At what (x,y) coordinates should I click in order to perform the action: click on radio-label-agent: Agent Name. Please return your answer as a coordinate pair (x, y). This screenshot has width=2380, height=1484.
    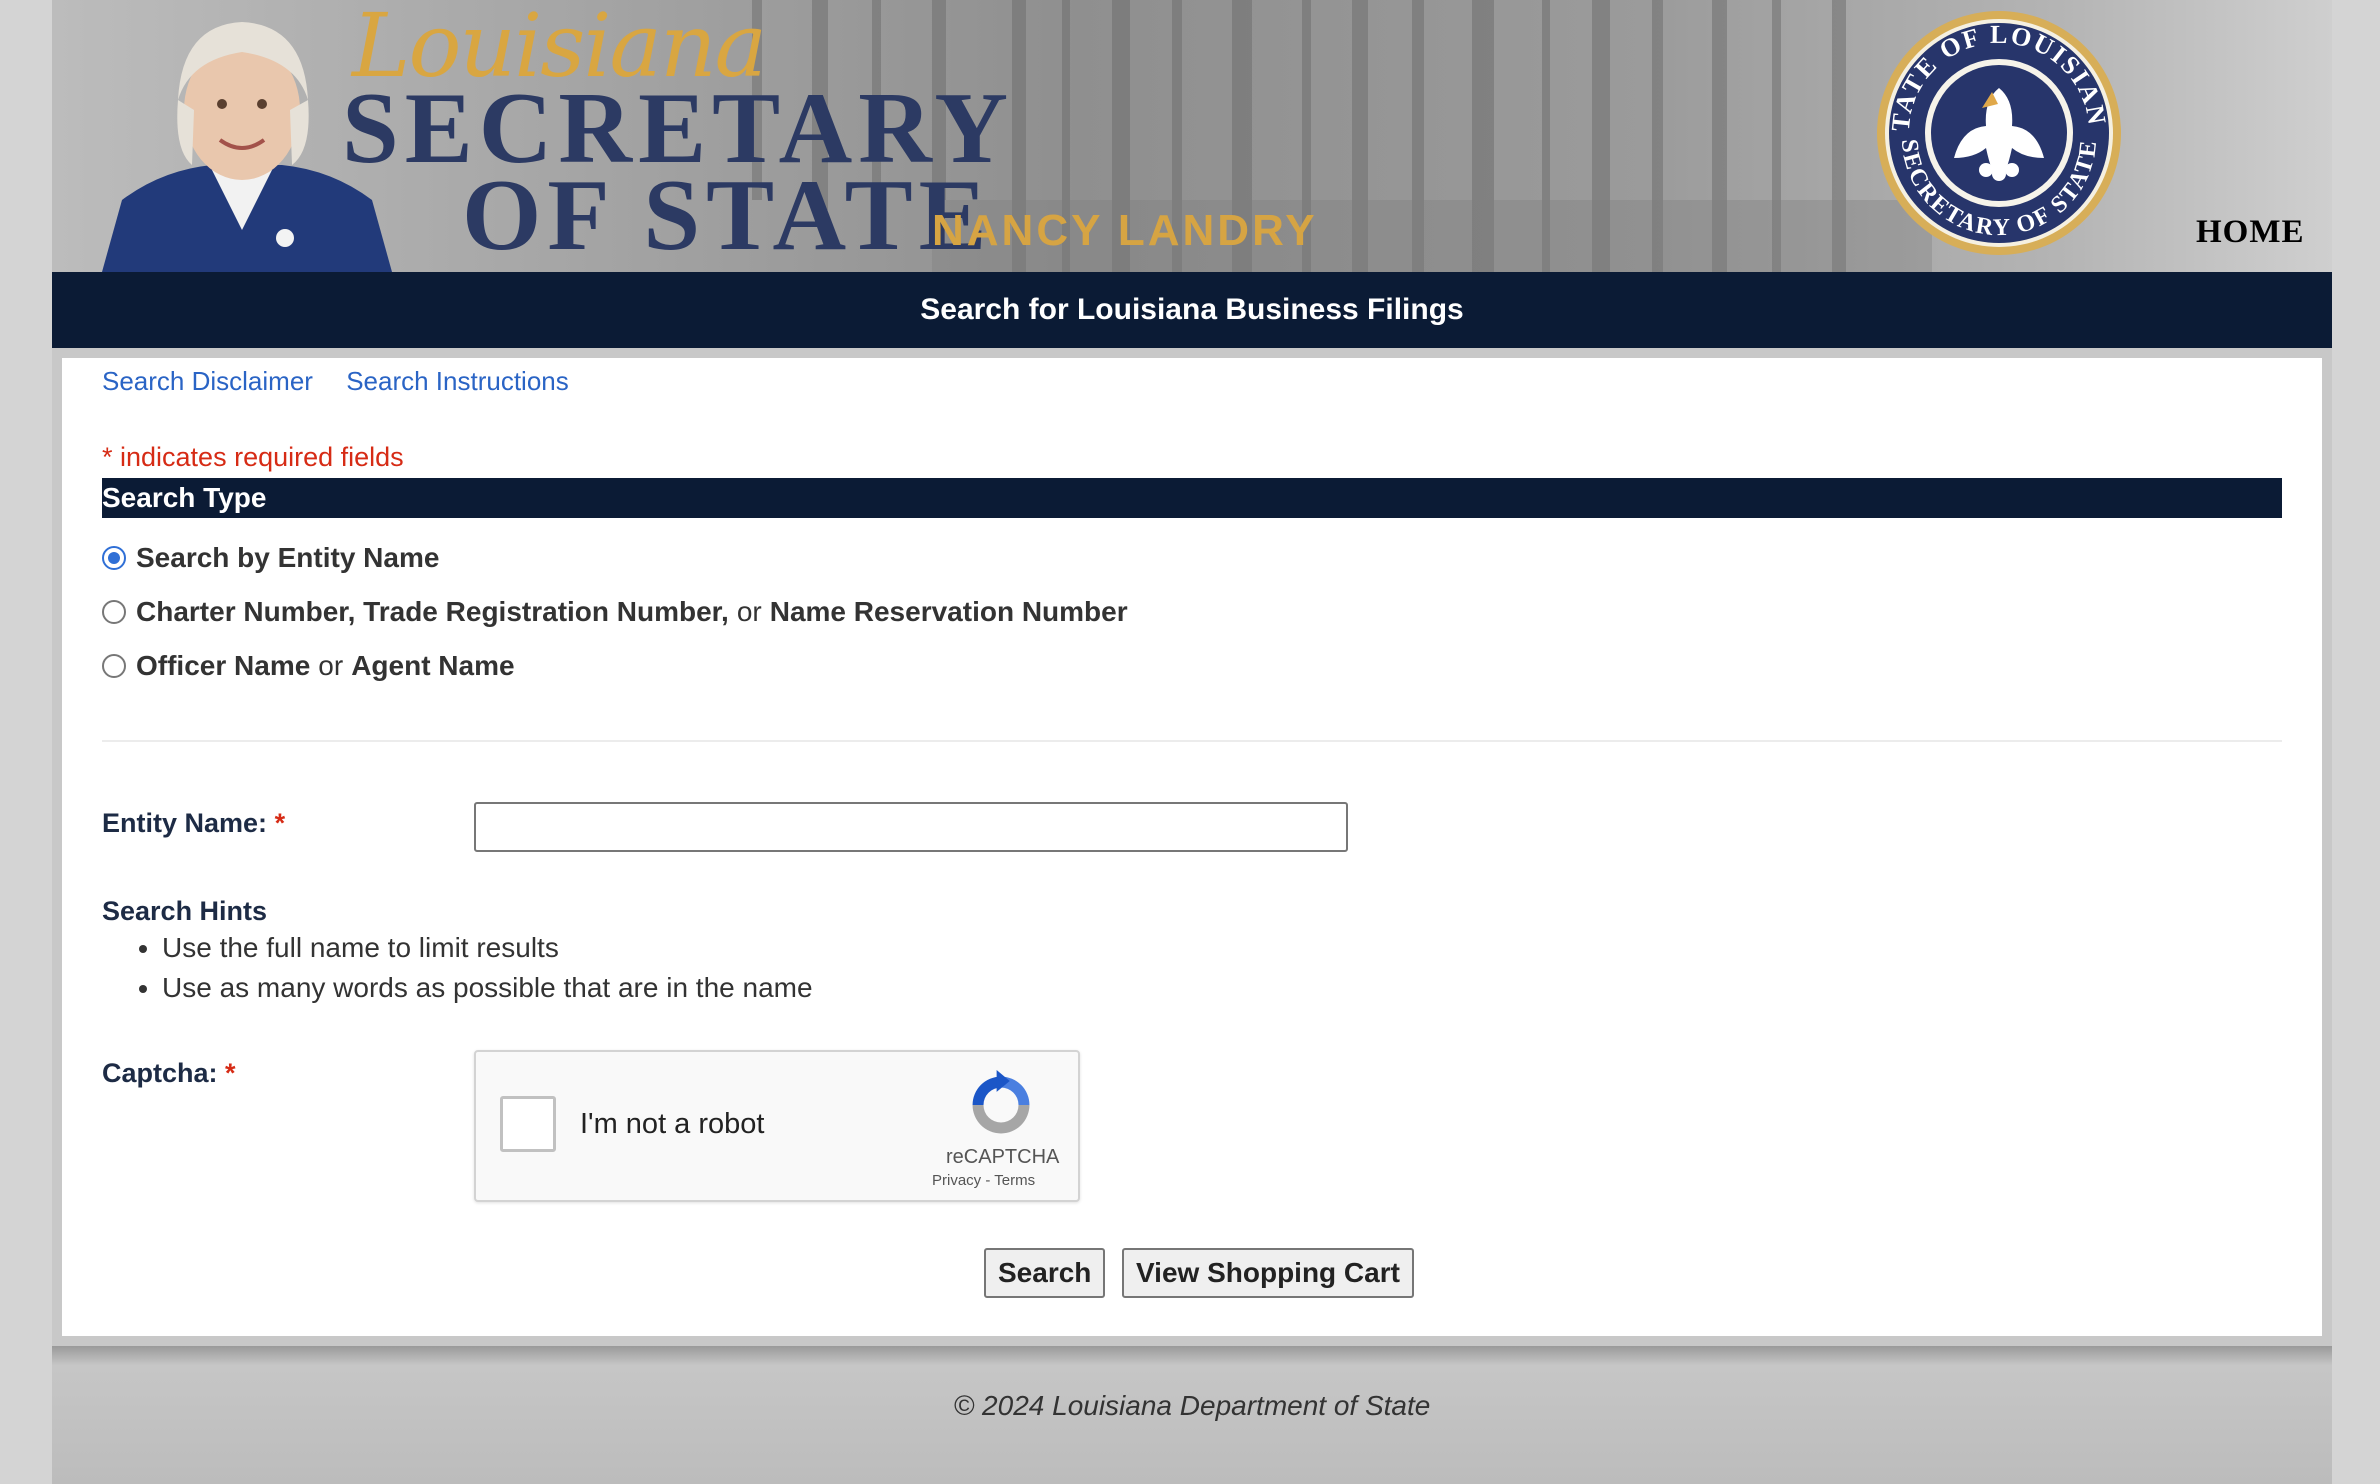
    Looking at the image, I should click on (433, 665).